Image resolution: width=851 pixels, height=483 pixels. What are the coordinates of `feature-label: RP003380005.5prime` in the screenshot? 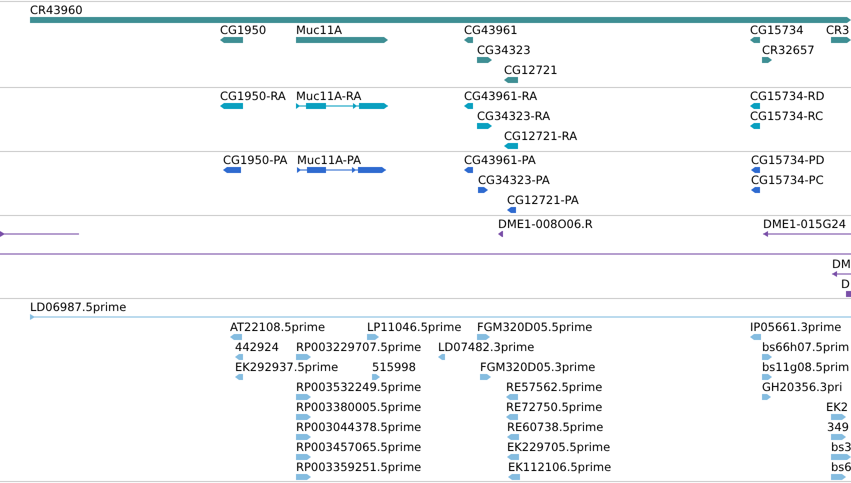 It's located at (359, 407).